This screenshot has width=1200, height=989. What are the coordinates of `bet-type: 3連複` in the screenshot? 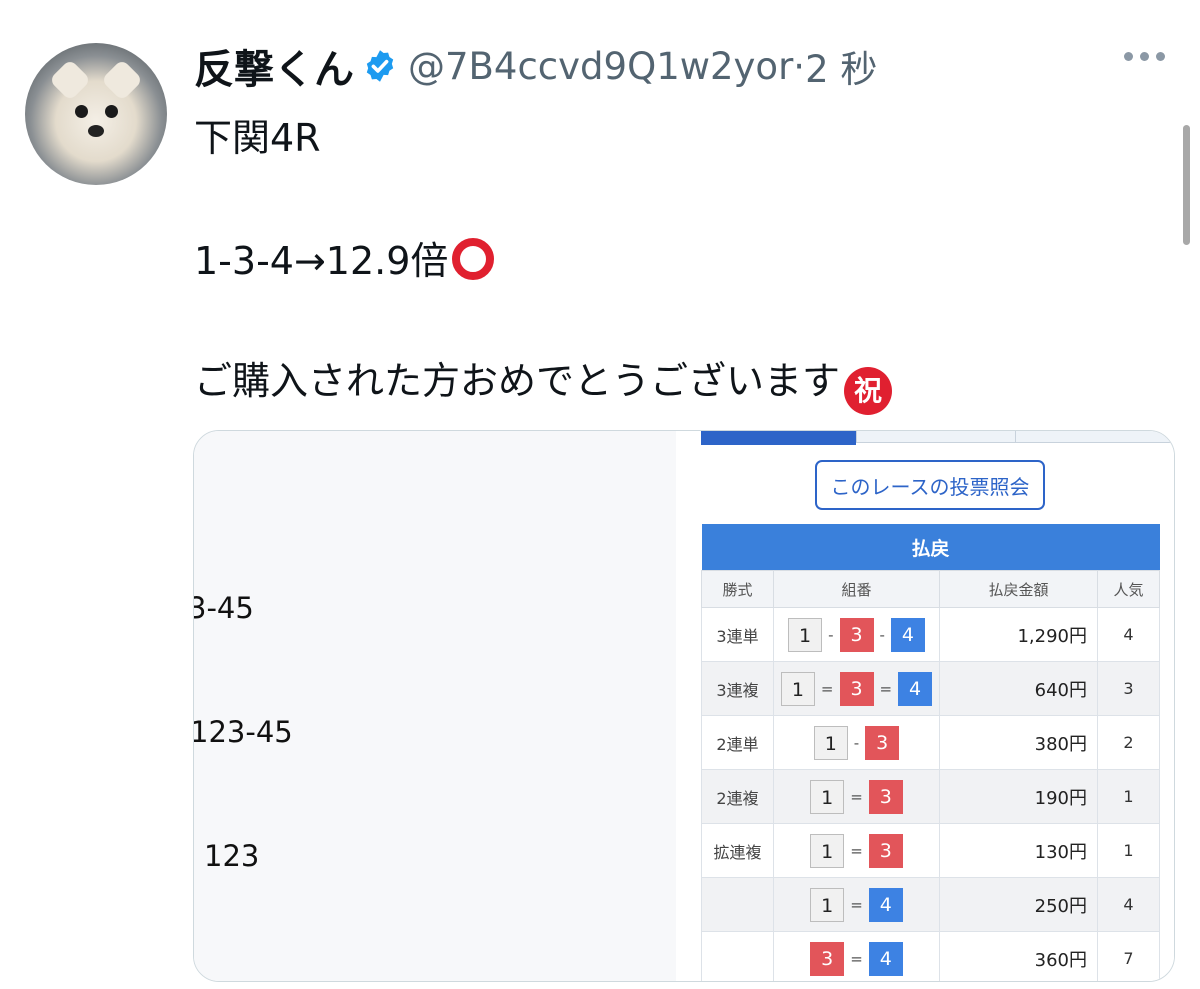 It's located at (737, 688).